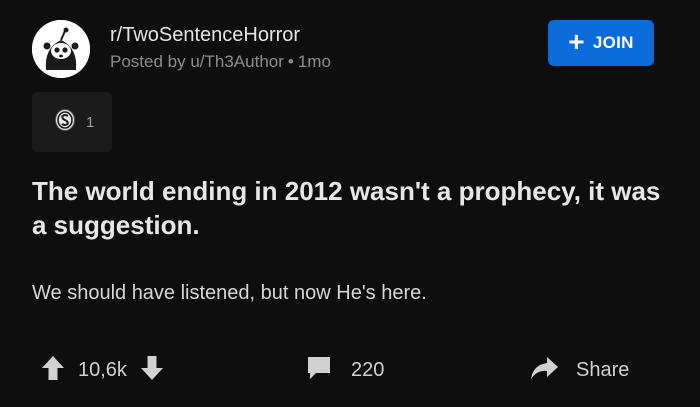 The height and width of the screenshot is (407, 700). I want to click on comments-button: 220, so click(344, 370).